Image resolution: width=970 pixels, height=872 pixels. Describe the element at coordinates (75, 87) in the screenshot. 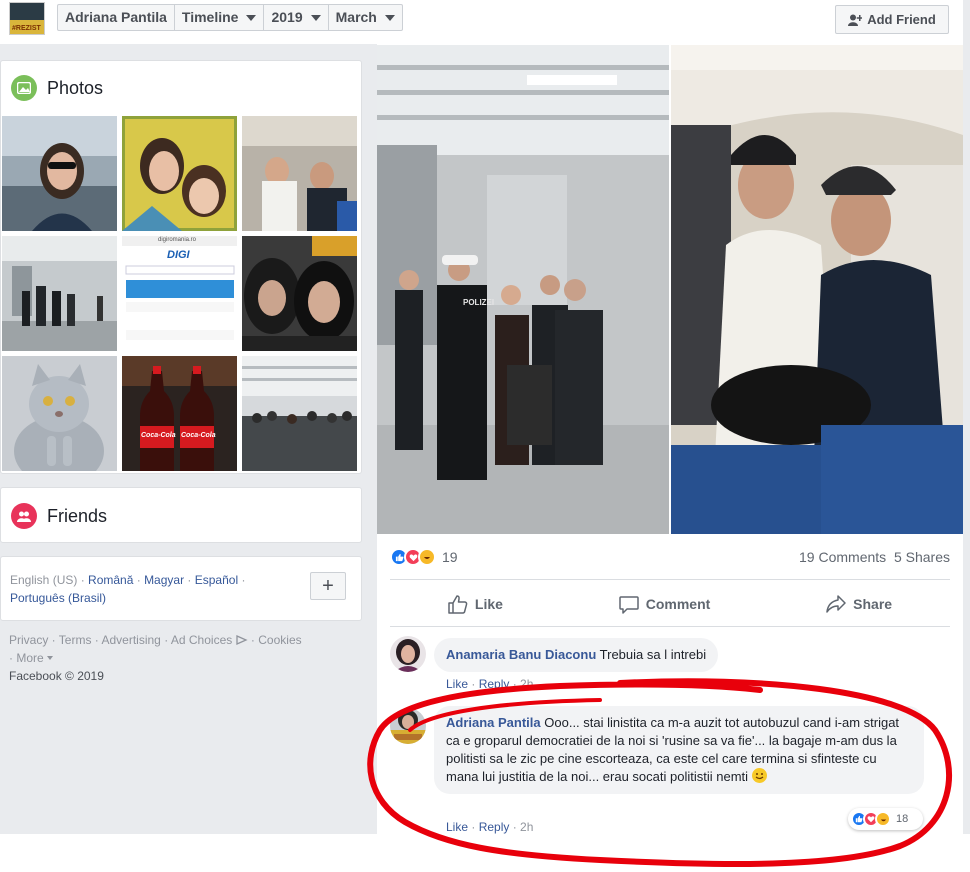

I see `photos-title: Photos` at that location.